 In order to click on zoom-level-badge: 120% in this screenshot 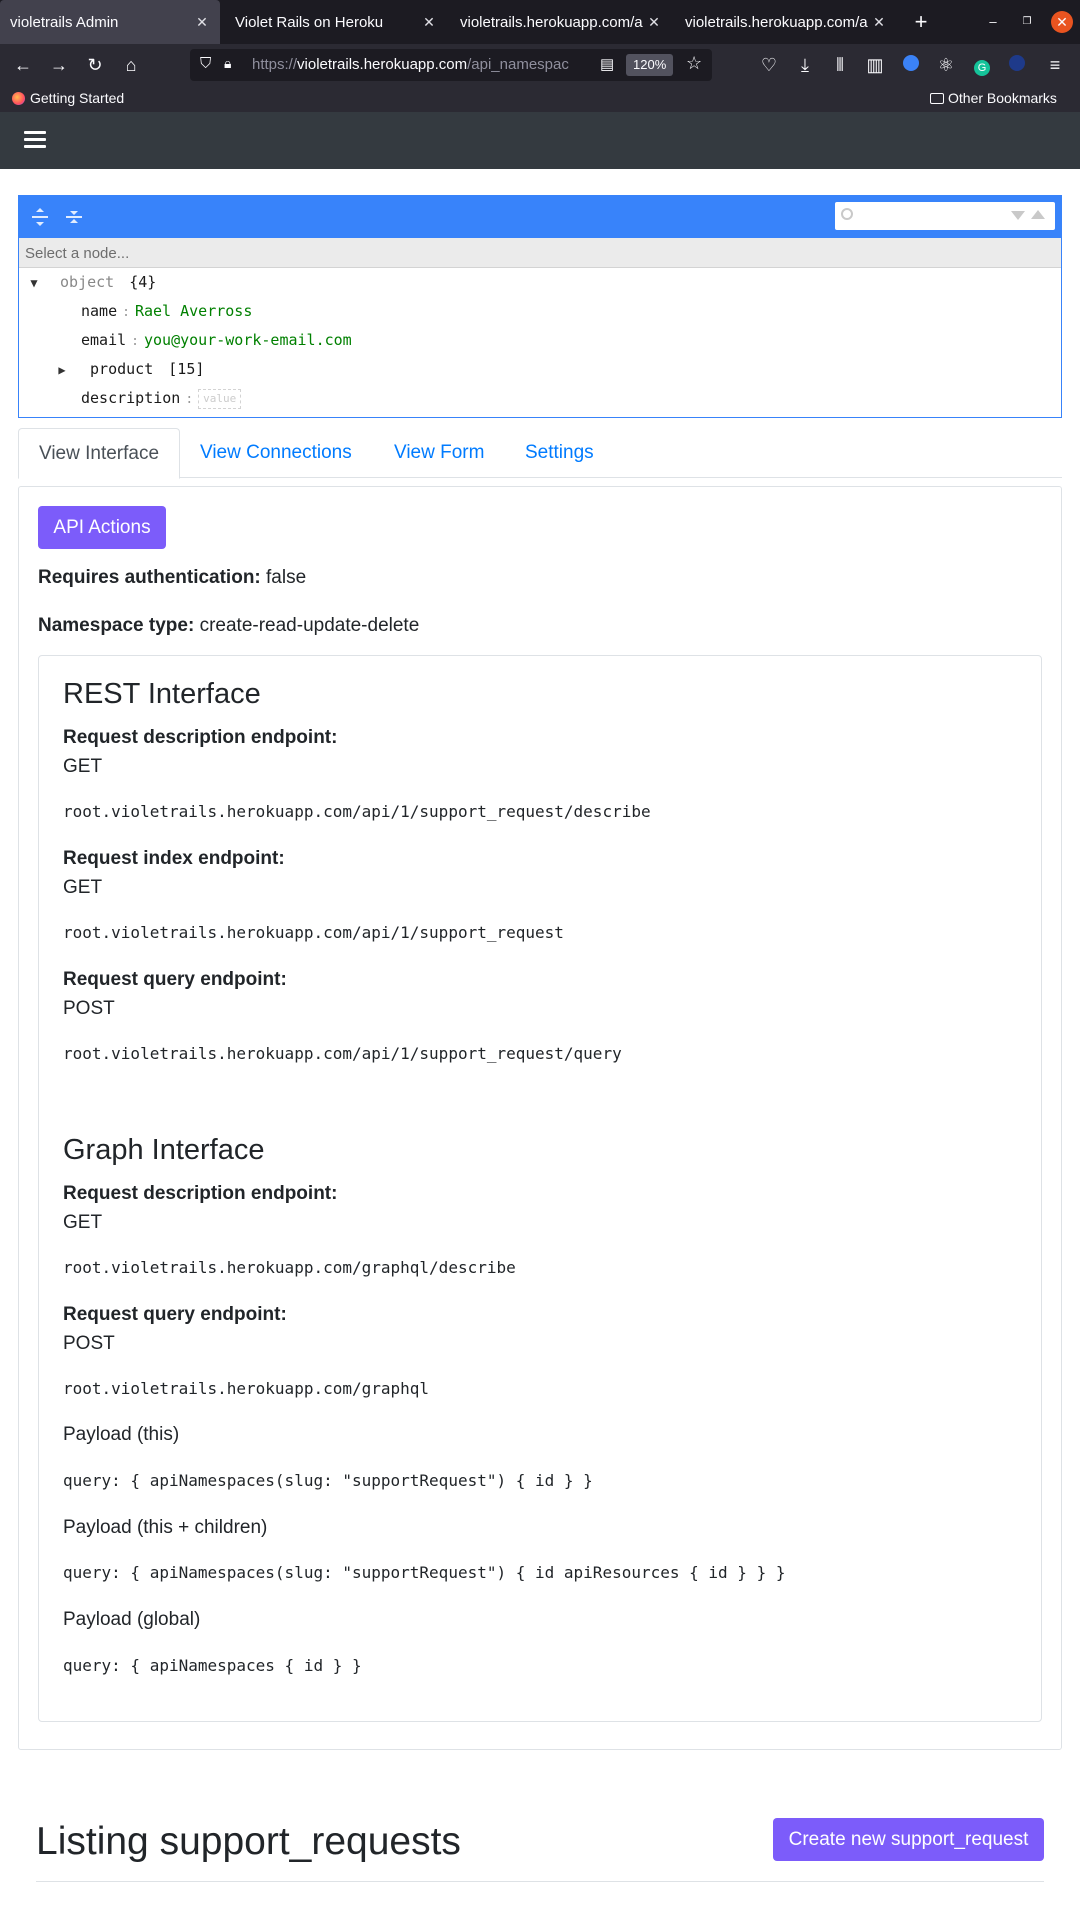, I will do `click(650, 65)`.